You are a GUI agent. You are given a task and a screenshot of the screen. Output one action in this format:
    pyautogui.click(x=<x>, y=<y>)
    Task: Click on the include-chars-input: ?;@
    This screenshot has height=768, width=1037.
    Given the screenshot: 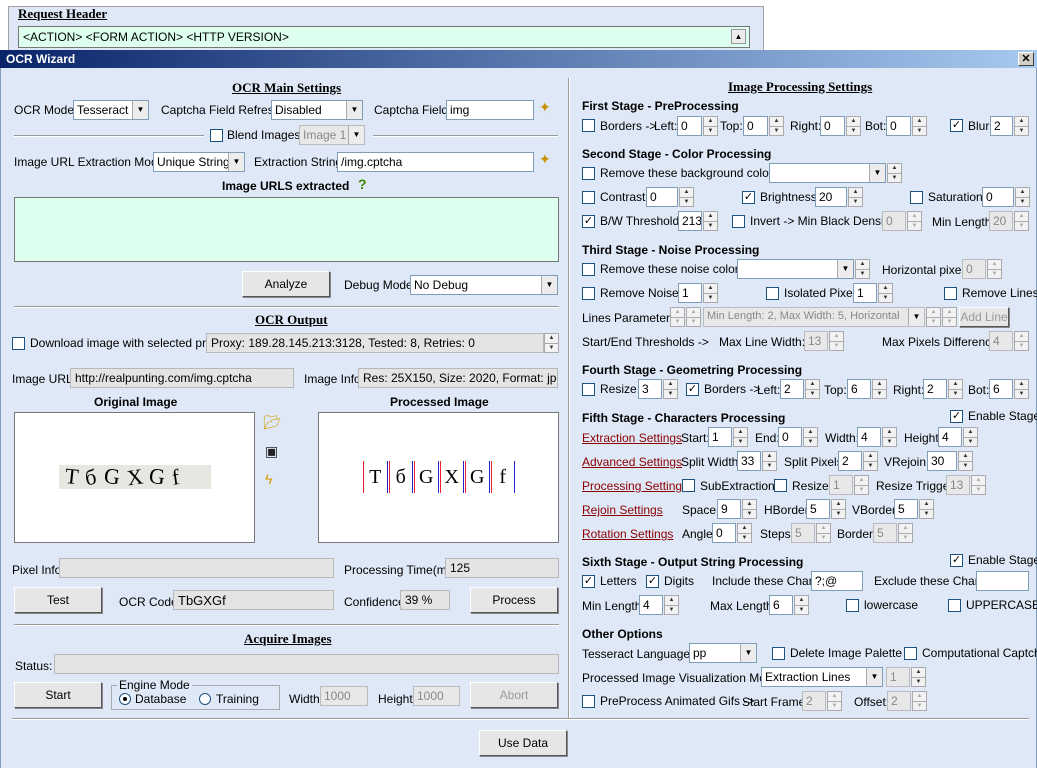 What is the action you would take?
    pyautogui.click(x=837, y=581)
    